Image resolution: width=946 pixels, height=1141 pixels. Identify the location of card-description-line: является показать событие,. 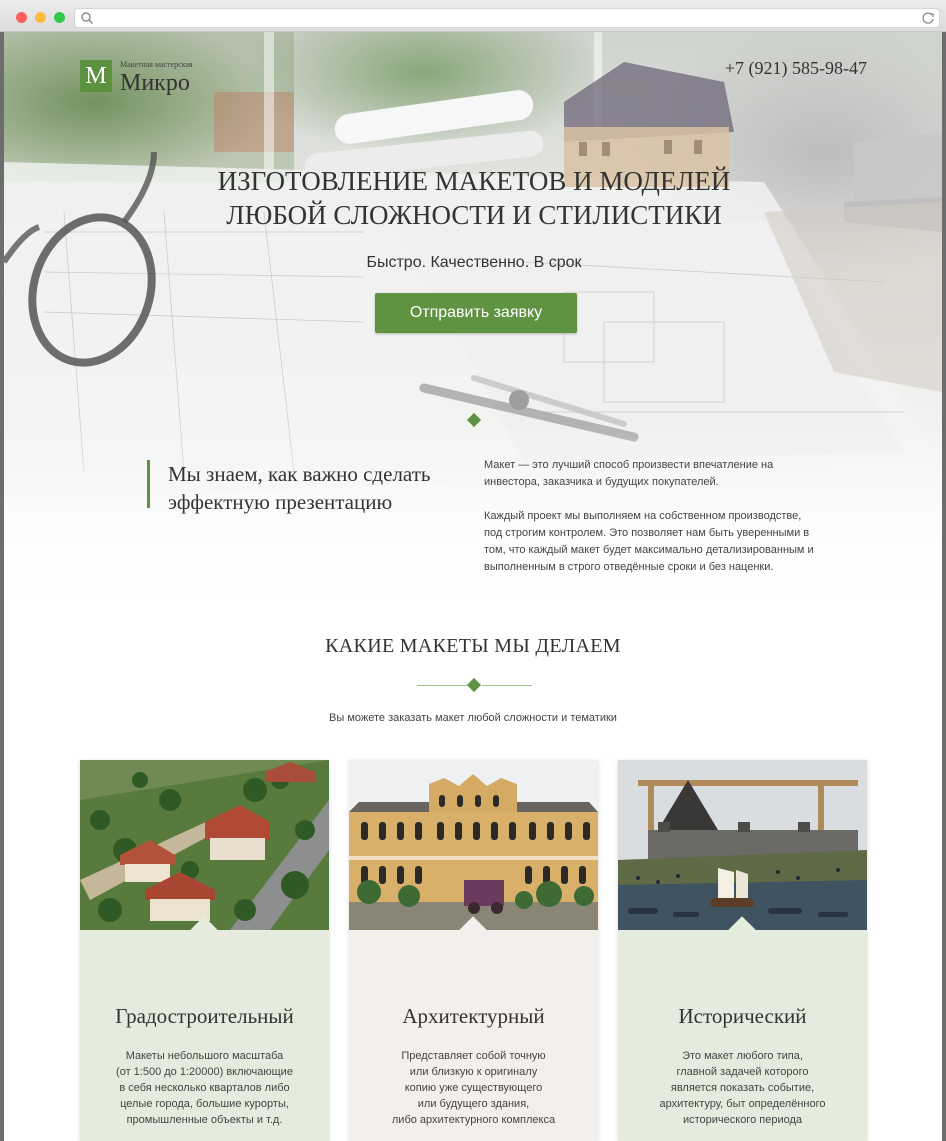
(742, 1088).